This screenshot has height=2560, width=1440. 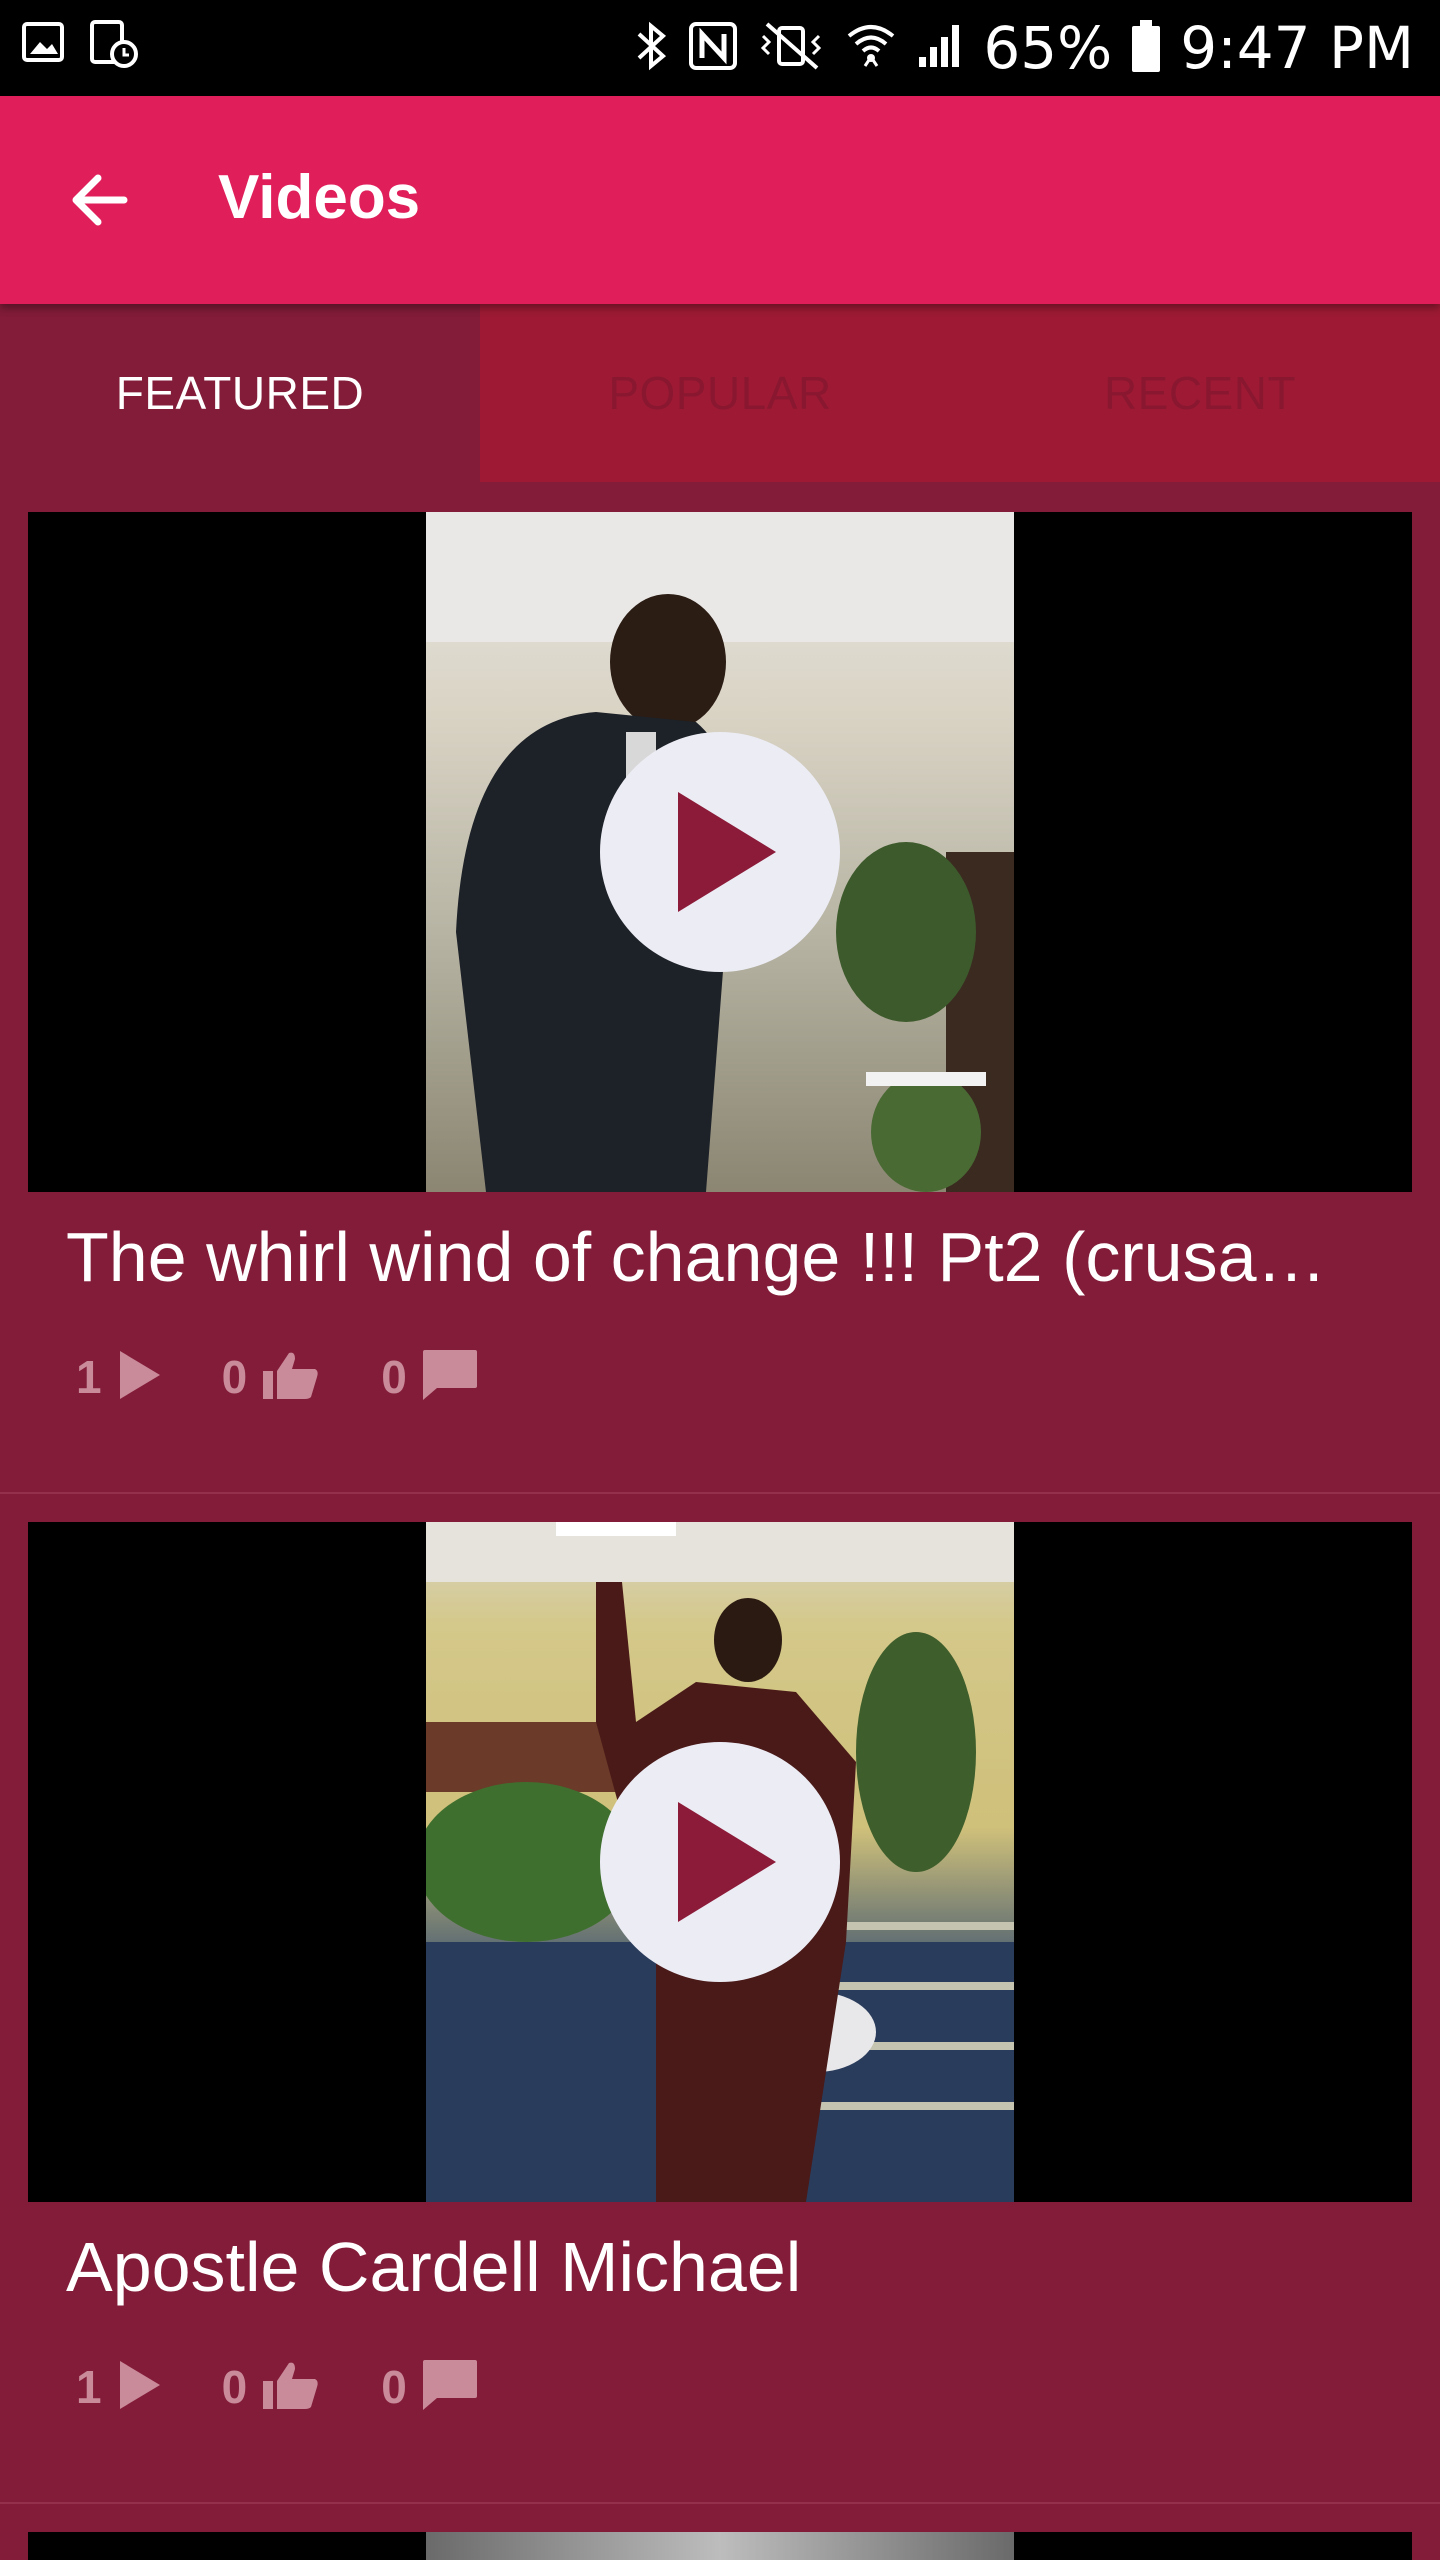 I want to click on app-bar: Videos, so click(x=720, y=200).